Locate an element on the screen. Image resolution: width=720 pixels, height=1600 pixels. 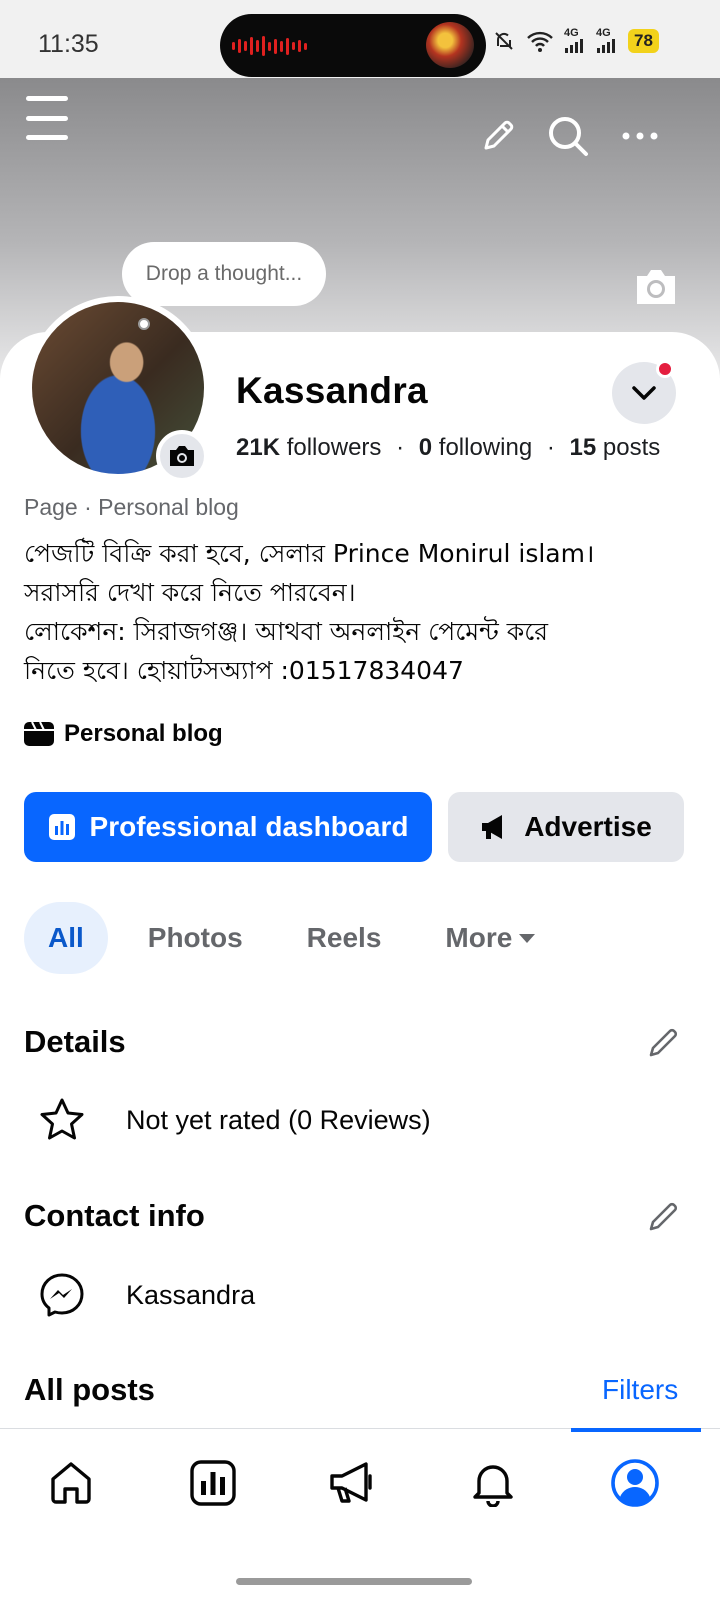
edit-details-icon is located at coordinates (664, 1042).